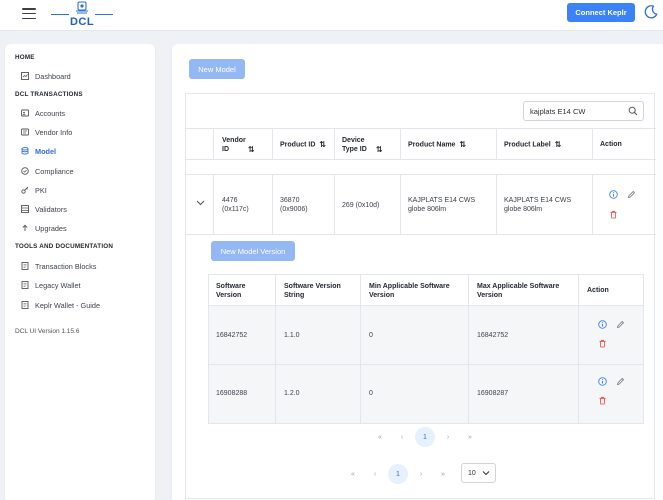  What do you see at coordinates (64, 246) in the screenshot?
I see `sidebar-section-tools: TOOLS AND DOCUMENTATION` at bounding box center [64, 246].